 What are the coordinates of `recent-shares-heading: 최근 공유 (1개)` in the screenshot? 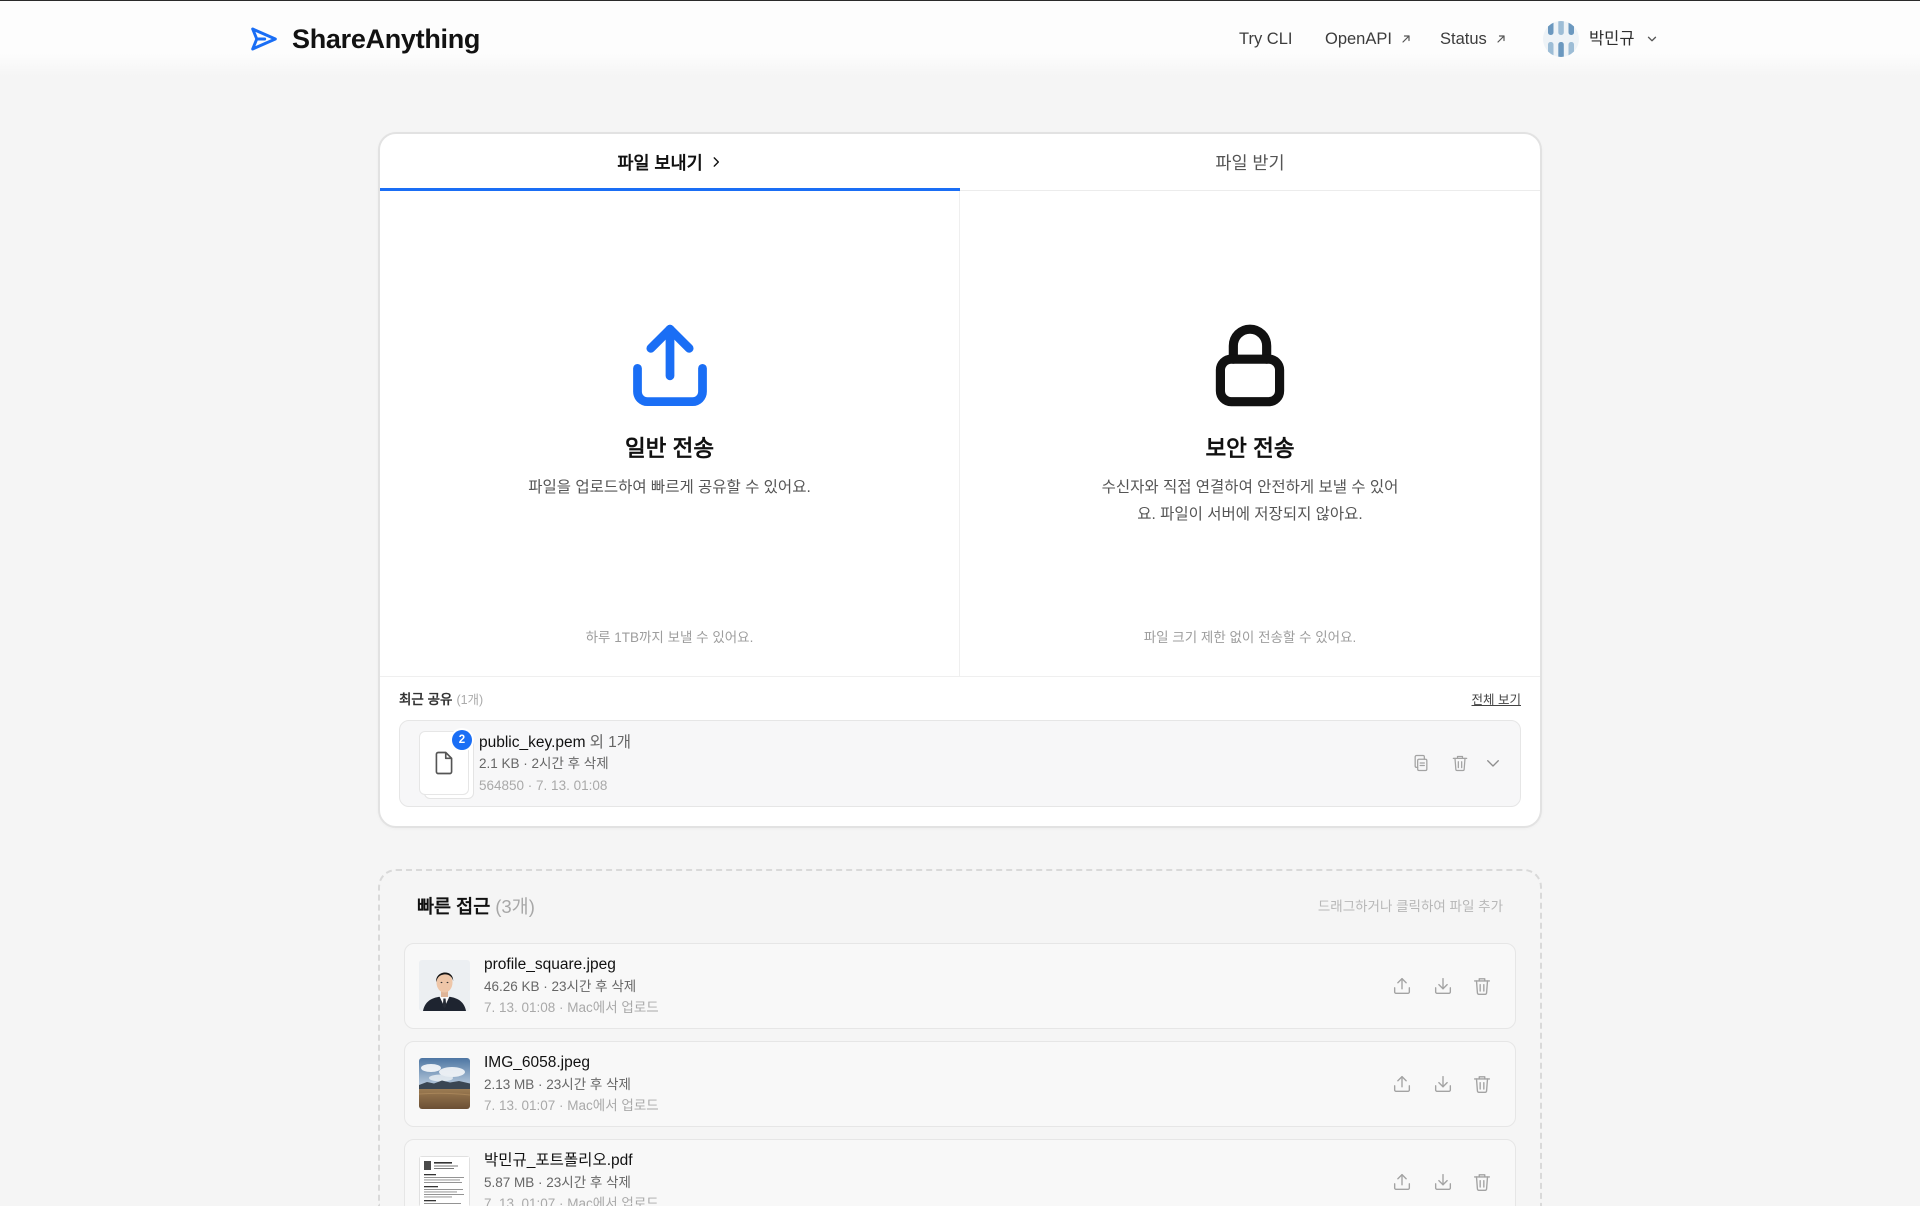 It's located at (441, 700).